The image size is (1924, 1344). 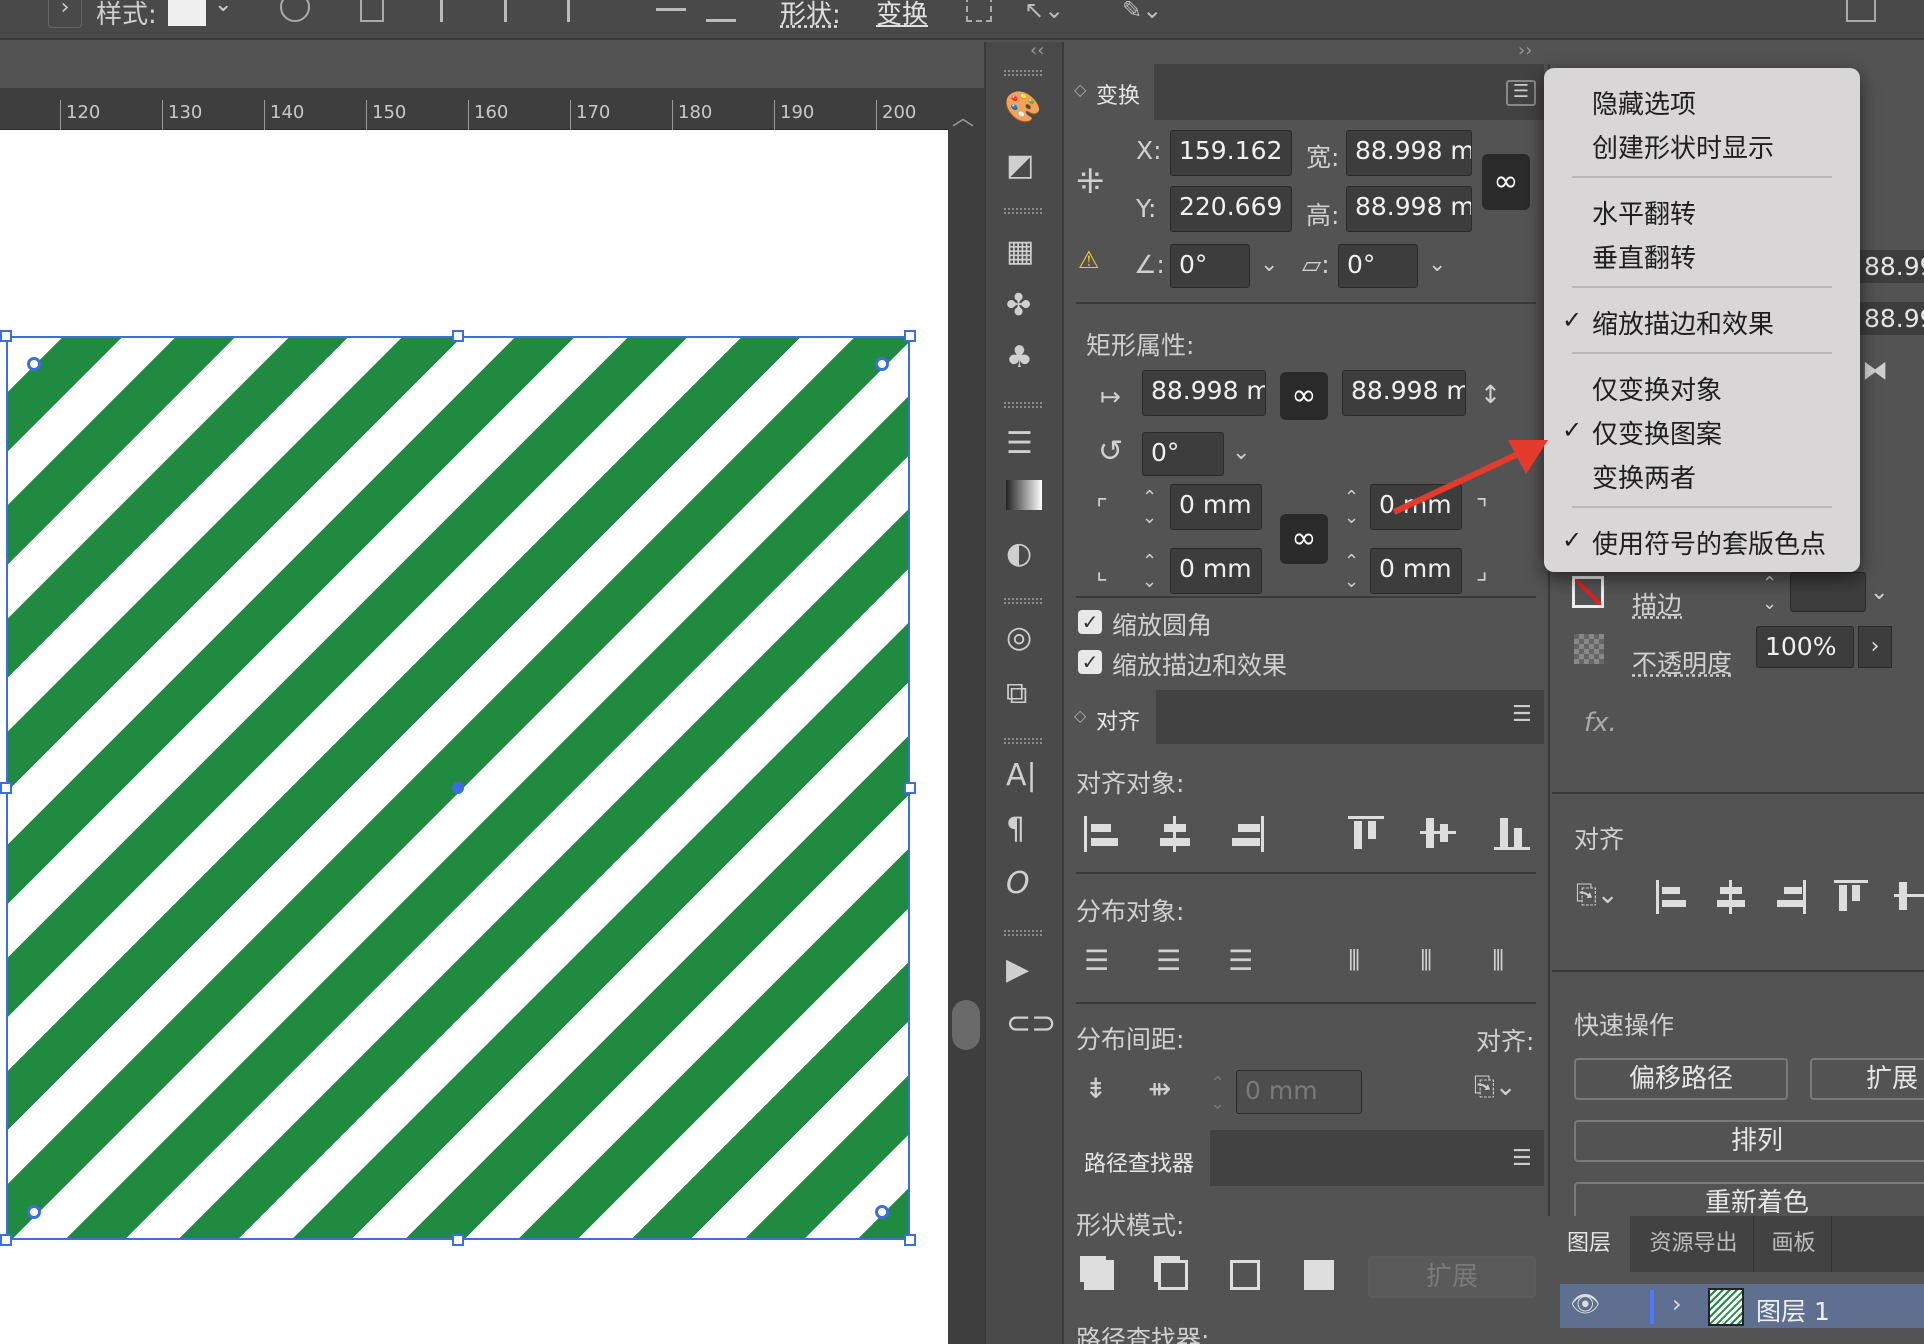 I want to click on distribute-right-icon: ⦀, so click(x=1498, y=961).